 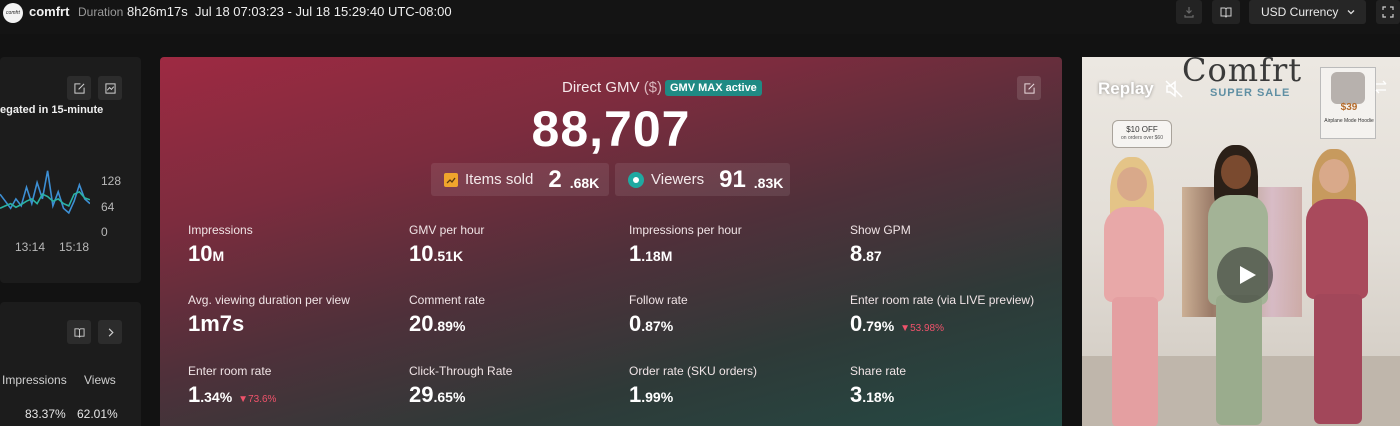 I want to click on y-tick-label: 128, so click(x=111, y=181).